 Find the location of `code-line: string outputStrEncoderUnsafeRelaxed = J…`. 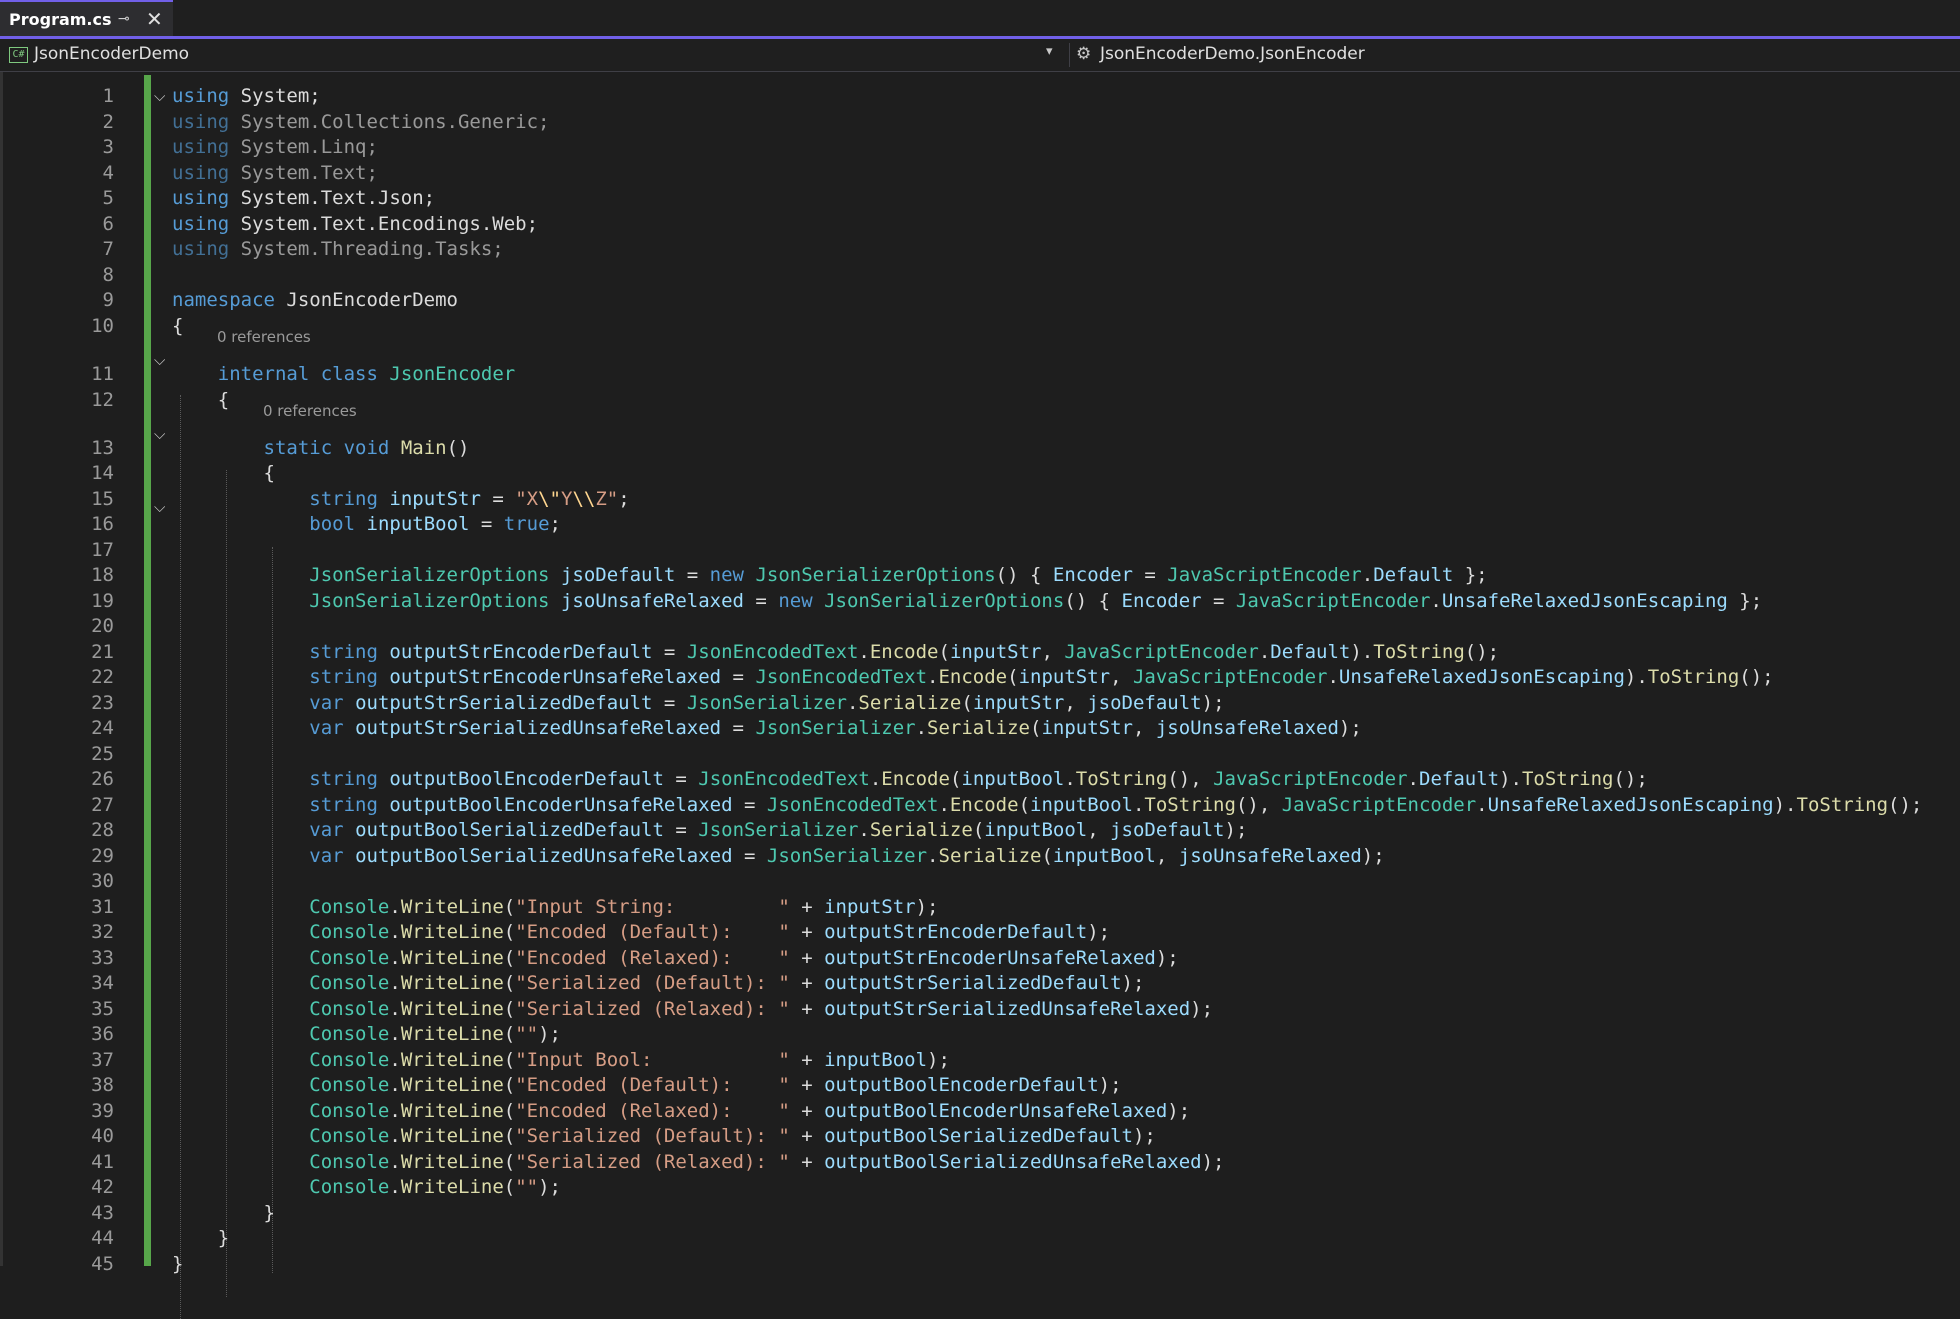

code-line: string outputStrEncoderUnsafeRelaxed = J… is located at coordinates (972, 677).